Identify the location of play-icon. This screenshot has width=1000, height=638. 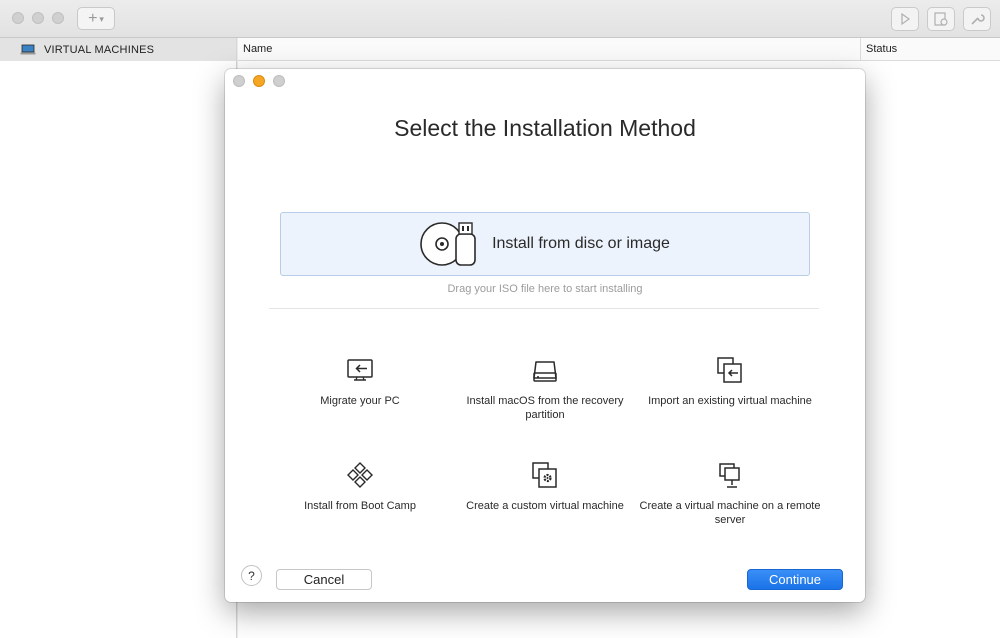
(906, 19).